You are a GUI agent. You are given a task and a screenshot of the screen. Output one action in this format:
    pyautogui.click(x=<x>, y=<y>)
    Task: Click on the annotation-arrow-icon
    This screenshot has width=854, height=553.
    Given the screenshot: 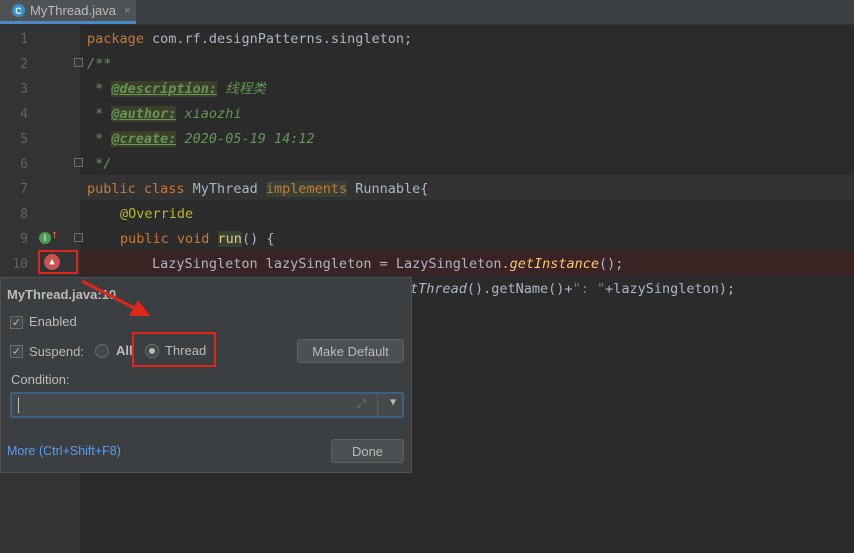 What is the action you would take?
    pyautogui.click(x=115, y=297)
    